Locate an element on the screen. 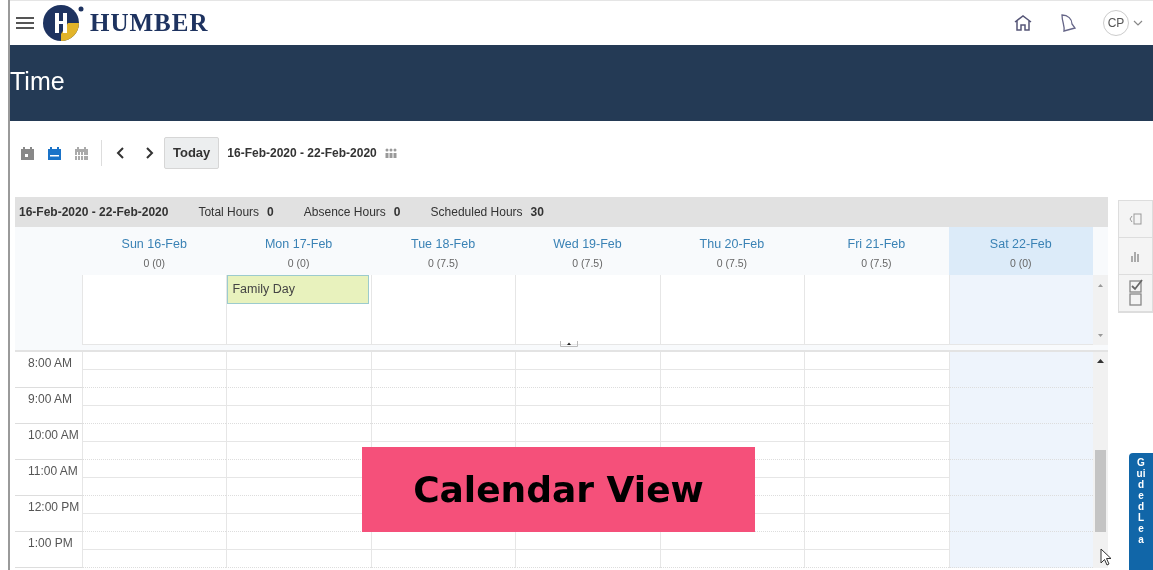 The width and height of the screenshot is (1153, 570). stat-label: Absence Hours is located at coordinates (344, 212).